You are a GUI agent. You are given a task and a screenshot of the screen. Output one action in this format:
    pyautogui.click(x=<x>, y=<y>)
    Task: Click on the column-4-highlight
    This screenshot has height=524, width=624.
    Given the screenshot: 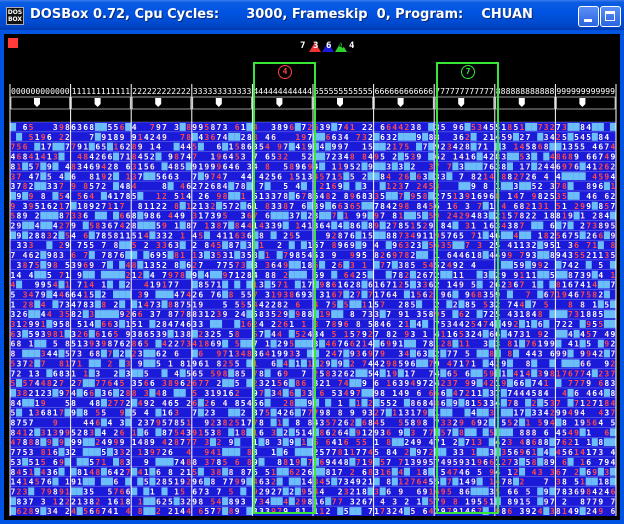 What is the action you would take?
    pyautogui.click(x=284, y=288)
    